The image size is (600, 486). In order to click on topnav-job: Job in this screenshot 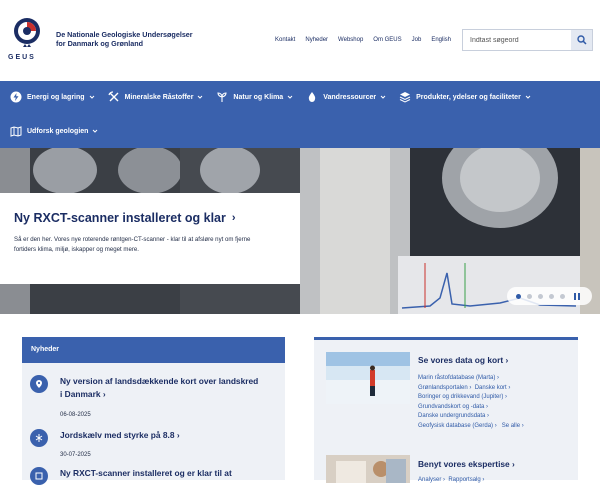, I will do `click(417, 40)`.